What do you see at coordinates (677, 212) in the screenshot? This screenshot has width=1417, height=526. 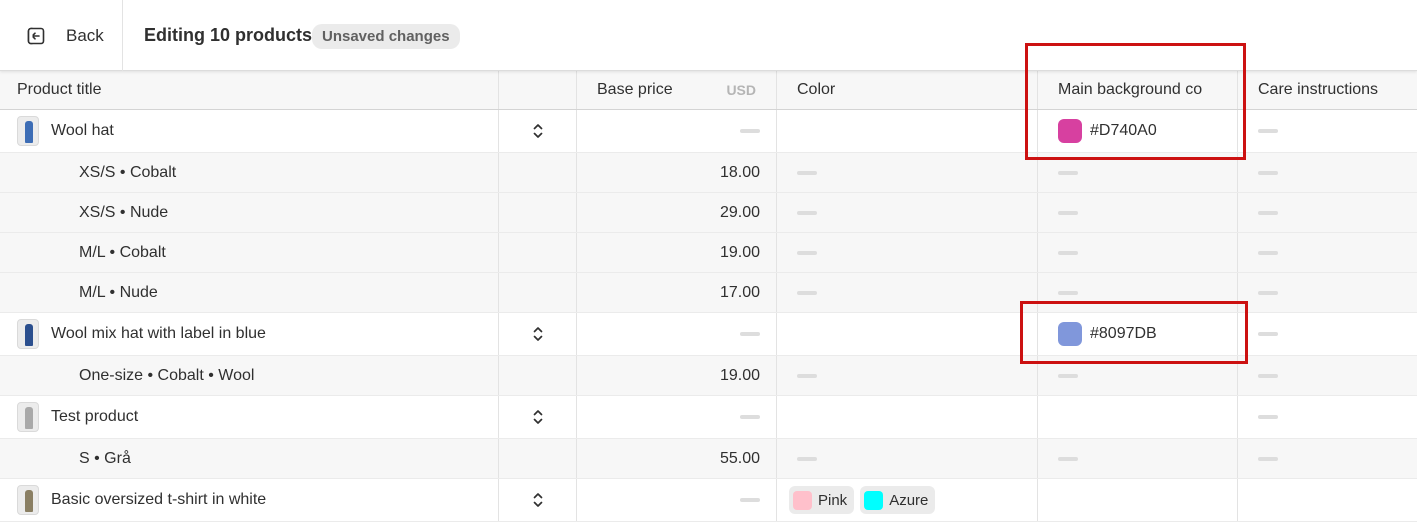 I see `base-price-cell: 29.00` at bounding box center [677, 212].